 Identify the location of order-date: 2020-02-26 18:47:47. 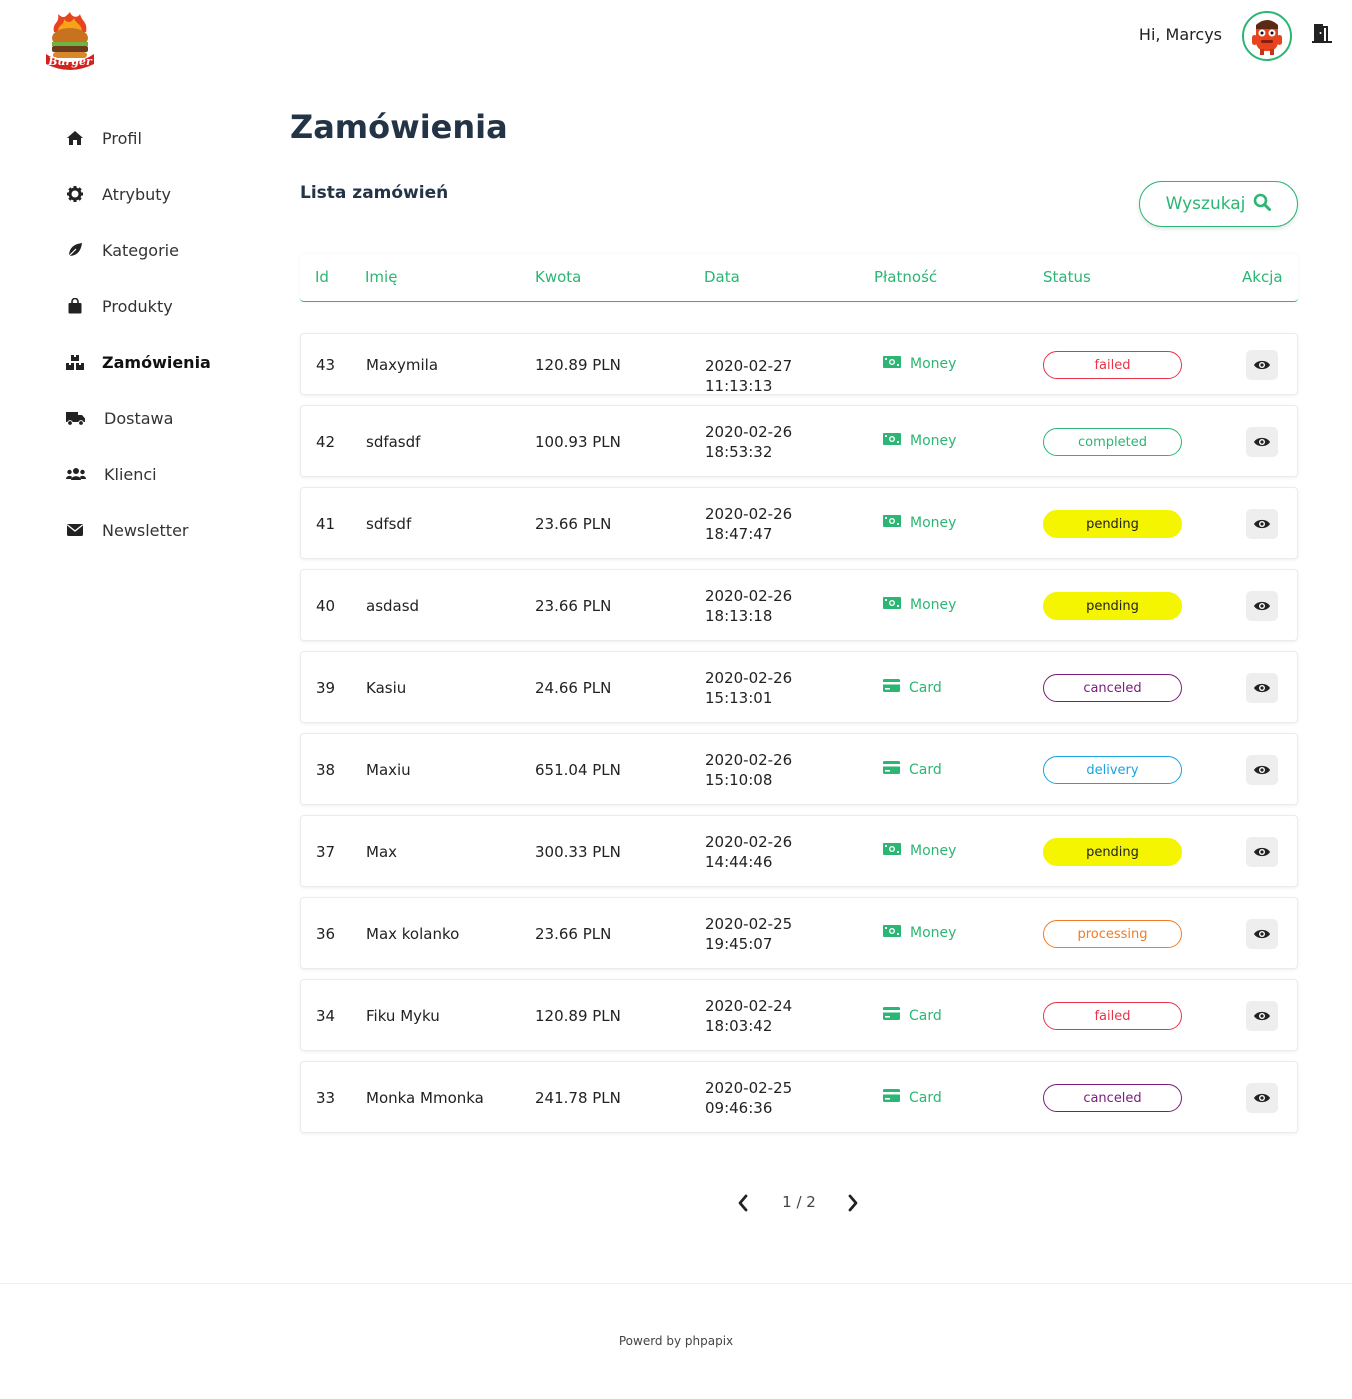
(749, 524).